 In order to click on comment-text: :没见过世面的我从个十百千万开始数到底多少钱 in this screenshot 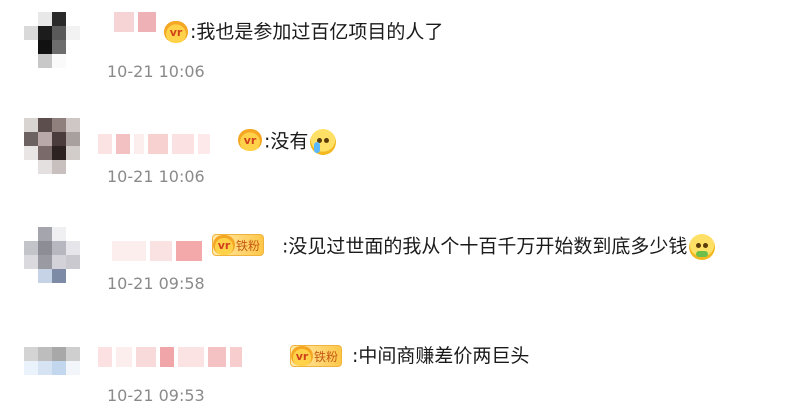, I will do `click(499, 247)`.